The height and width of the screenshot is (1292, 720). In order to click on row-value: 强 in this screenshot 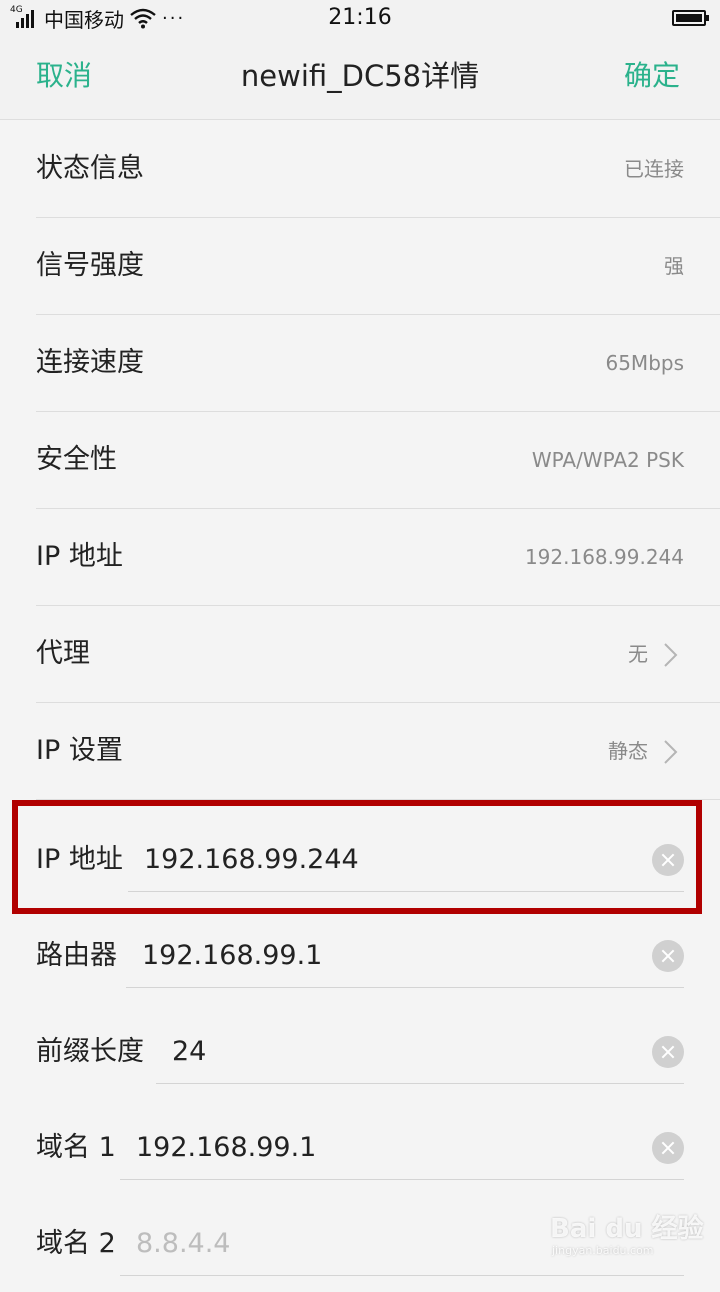, I will do `click(674, 266)`.